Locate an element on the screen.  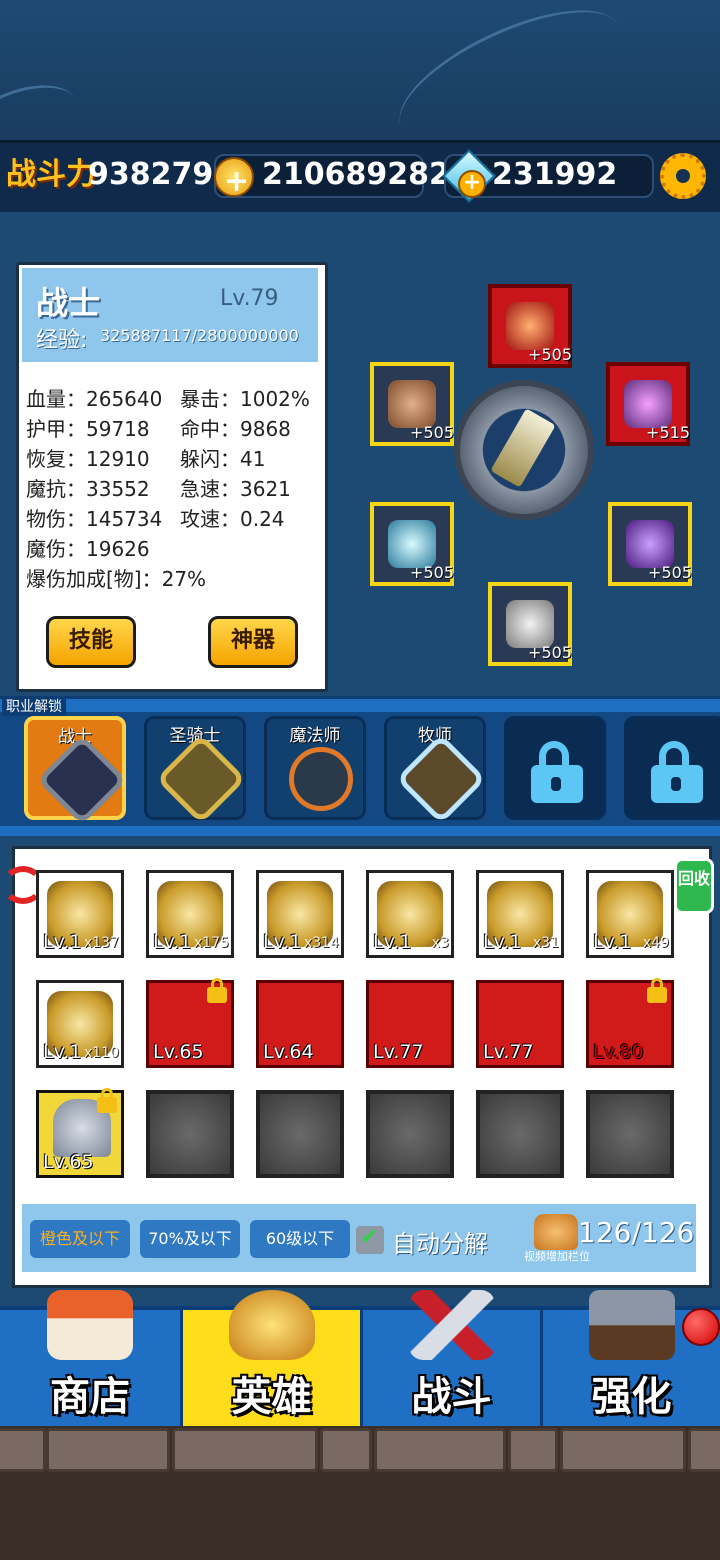
class-tab-mage: 魔法师 is located at coordinates (315, 770).